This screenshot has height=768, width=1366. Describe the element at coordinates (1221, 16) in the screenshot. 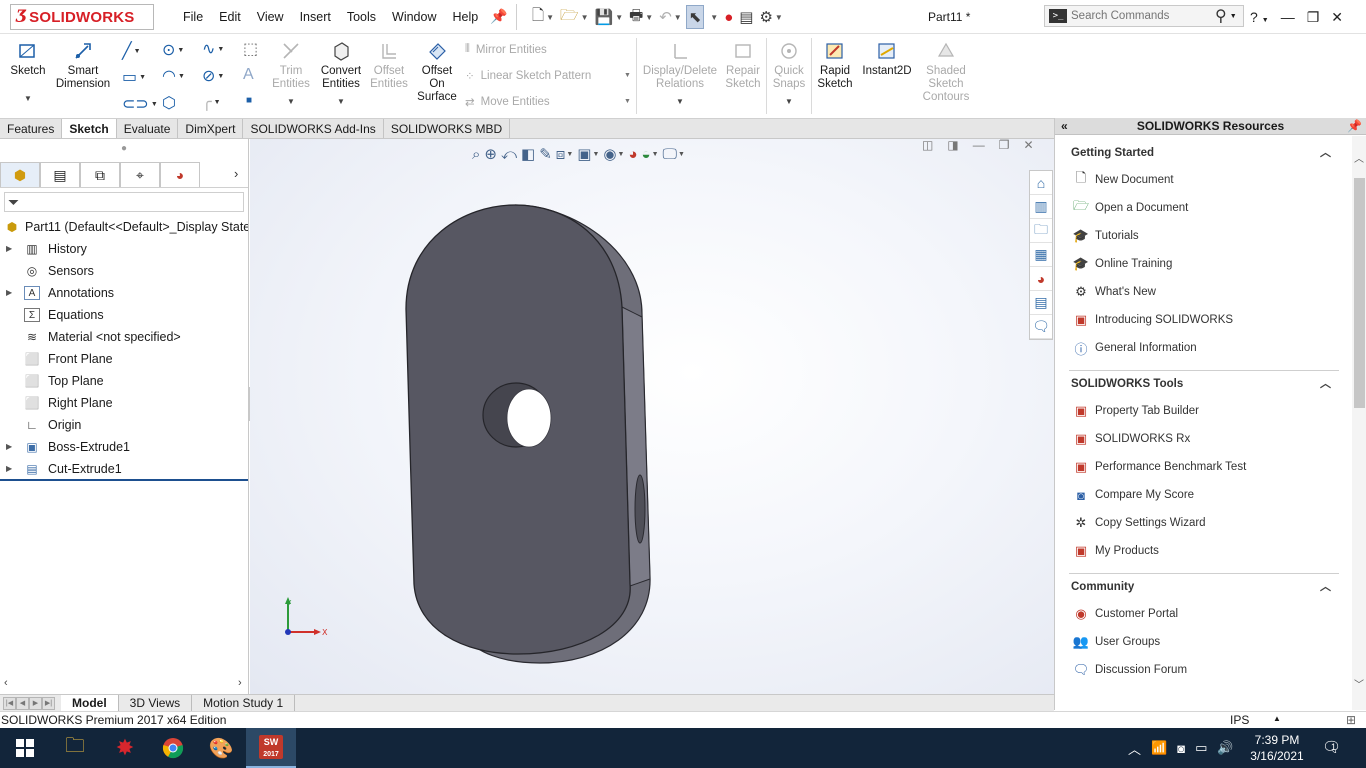

I see `search-icon: ⚲` at that location.